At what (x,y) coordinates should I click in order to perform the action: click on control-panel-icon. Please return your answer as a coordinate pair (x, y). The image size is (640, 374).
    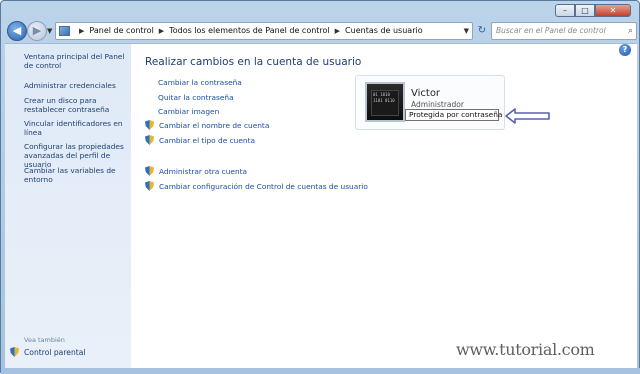
    Looking at the image, I should click on (64, 31).